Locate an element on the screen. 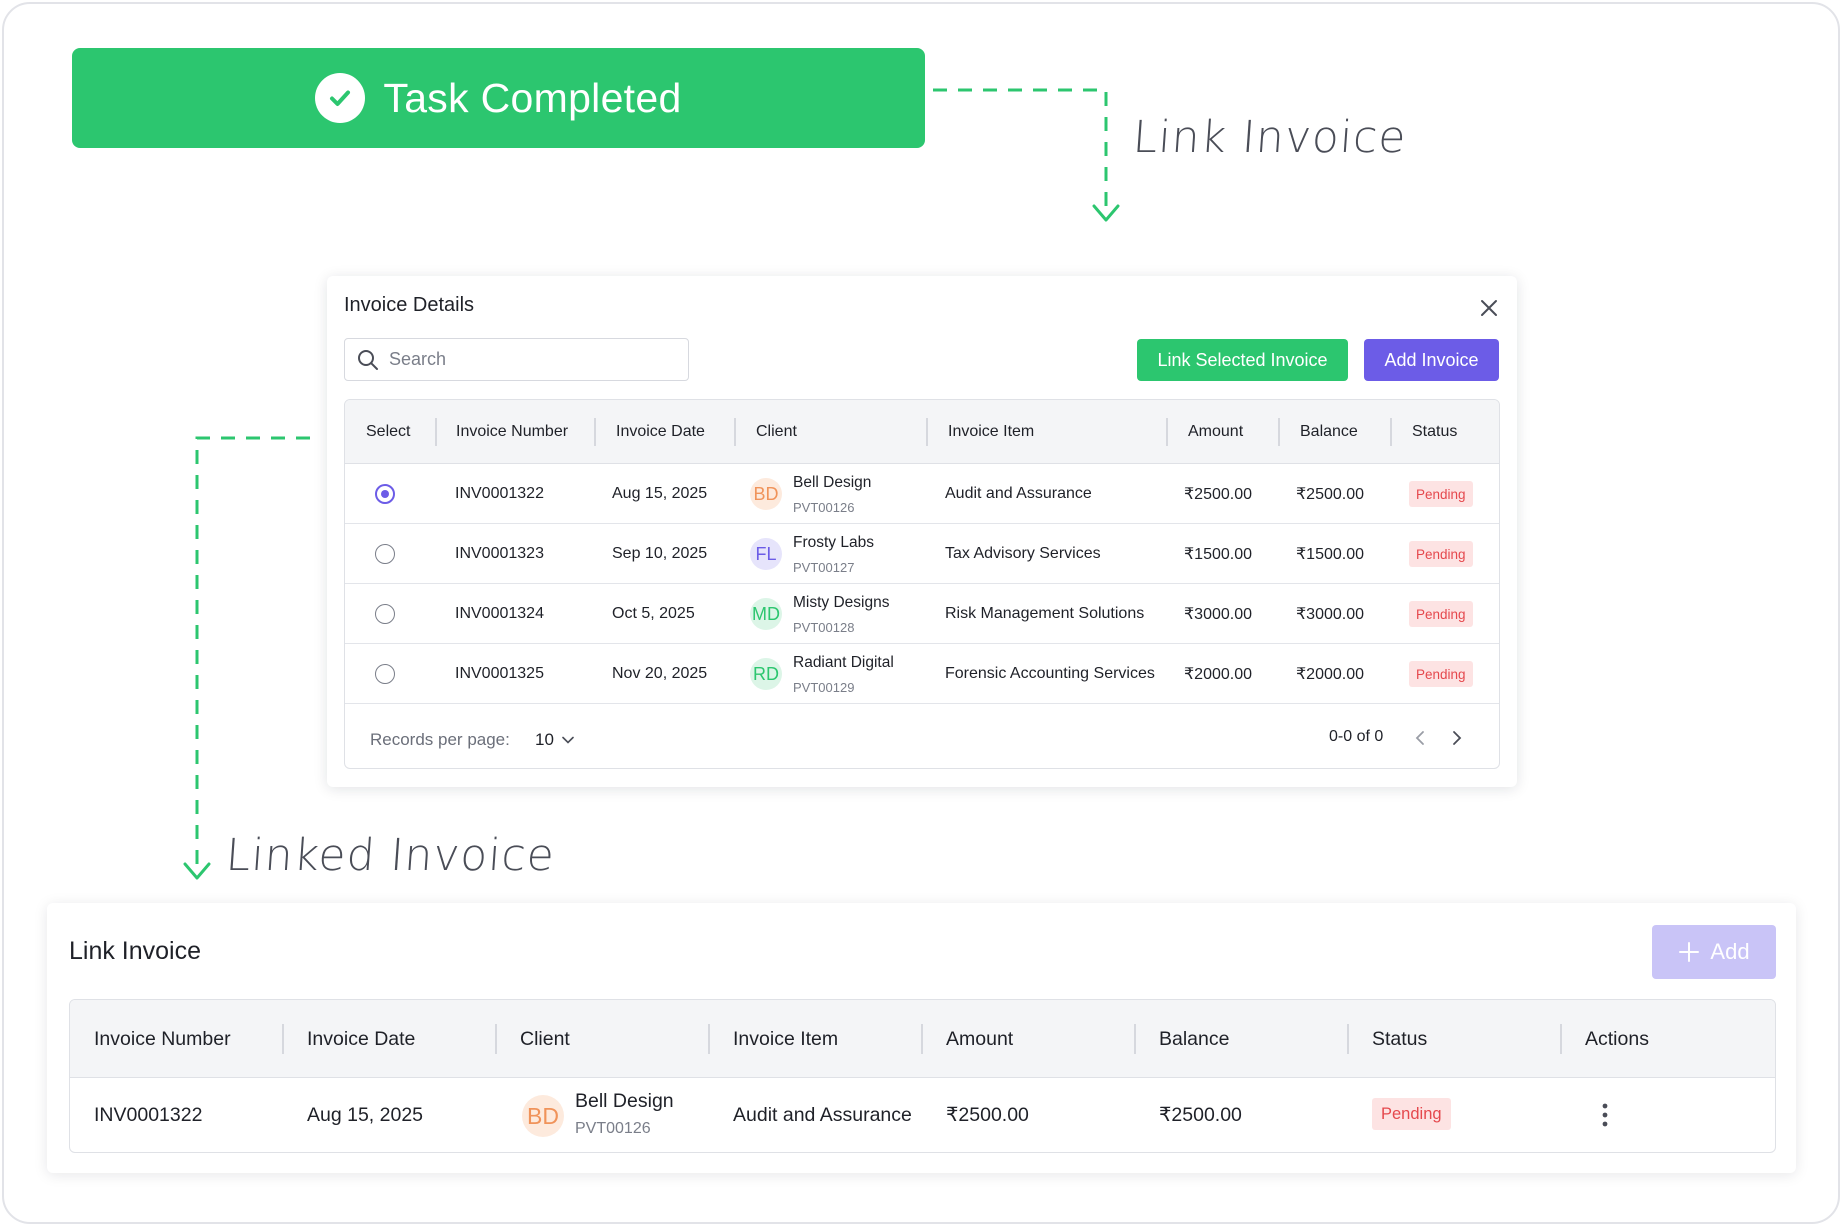 The width and height of the screenshot is (1844, 1228). invoice-date: Oct 5, 2025 is located at coordinates (653, 613).